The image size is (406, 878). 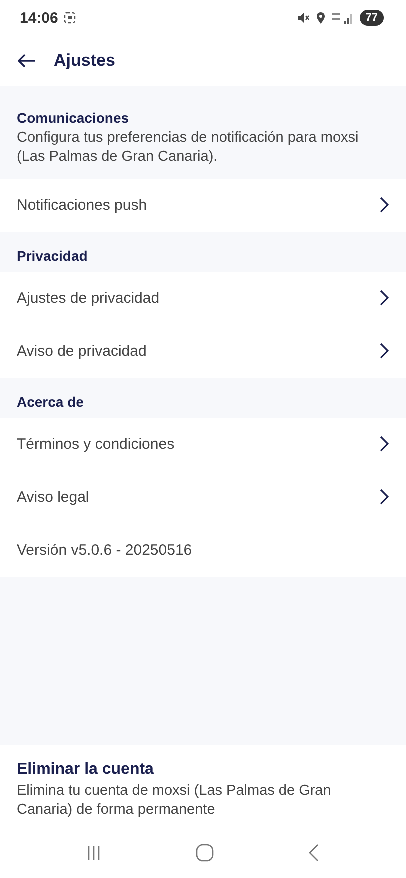 I want to click on battery-level: 77, so click(x=372, y=18).